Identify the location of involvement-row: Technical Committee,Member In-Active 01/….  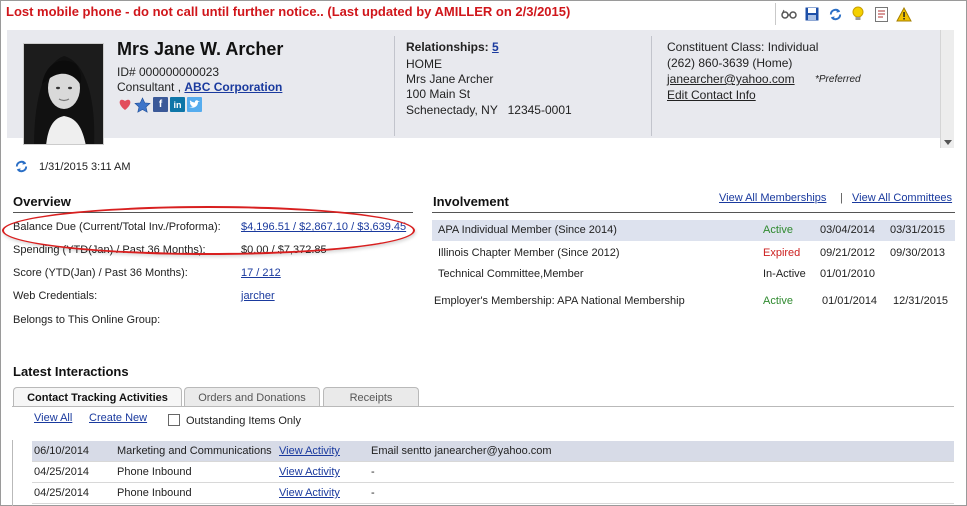
(693, 274).